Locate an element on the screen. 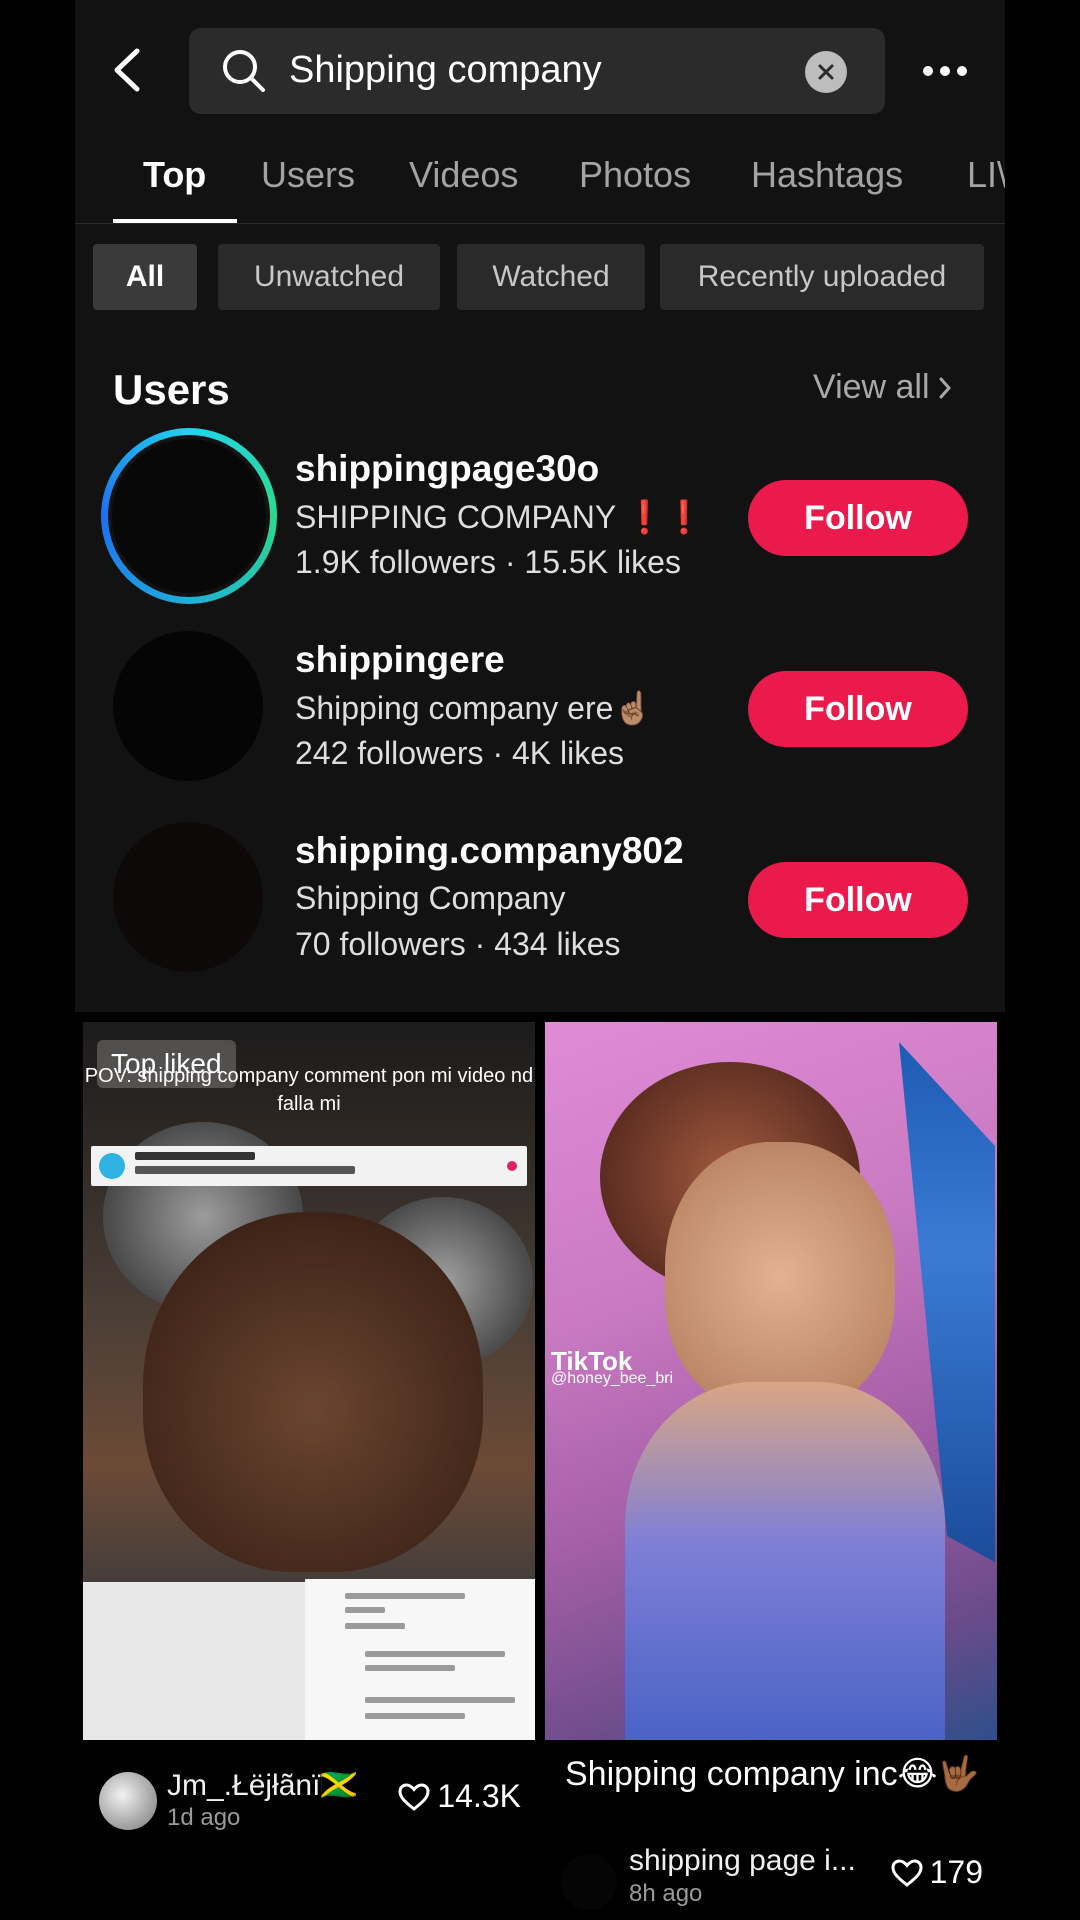 This screenshot has width=1080, height=1920. search-bar: Shipping company is located at coordinates (537, 71).